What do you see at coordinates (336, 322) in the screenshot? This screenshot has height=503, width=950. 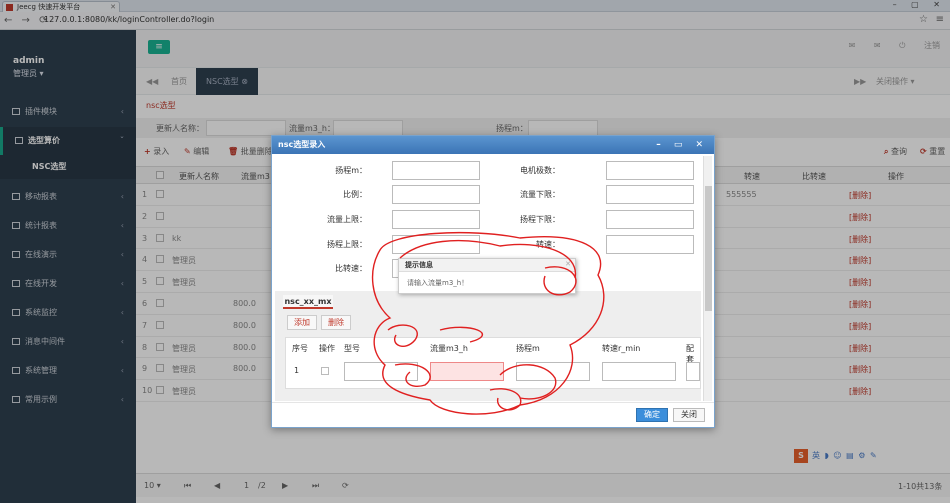 I see `sub-delete-button: 删除` at bounding box center [336, 322].